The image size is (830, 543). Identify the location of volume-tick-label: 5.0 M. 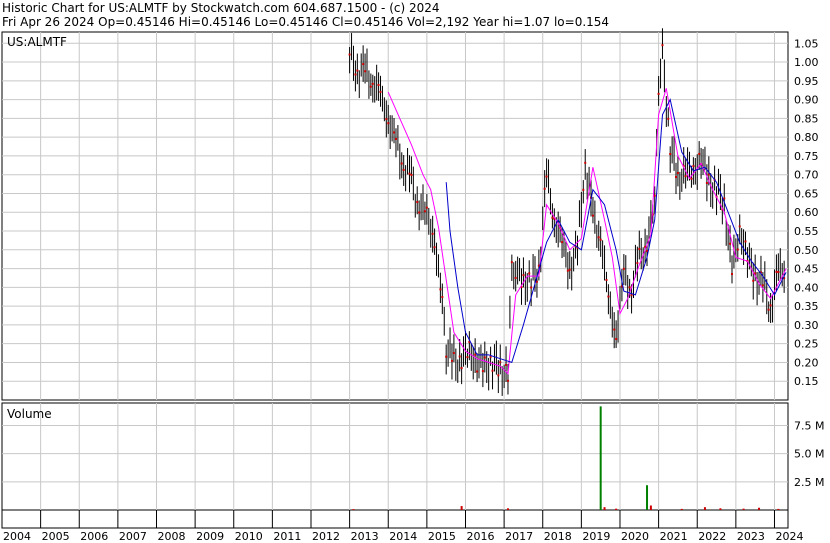
(809, 454).